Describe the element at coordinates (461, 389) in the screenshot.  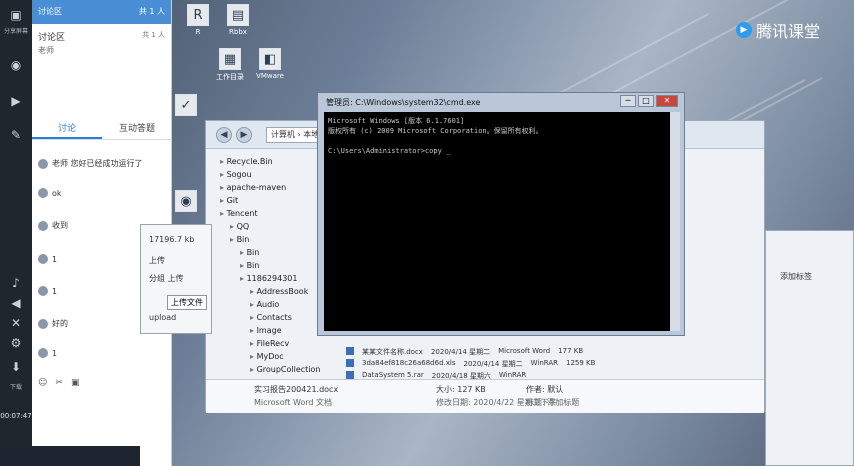
I see `selected-file-size: 大小: 127 KB` at that location.